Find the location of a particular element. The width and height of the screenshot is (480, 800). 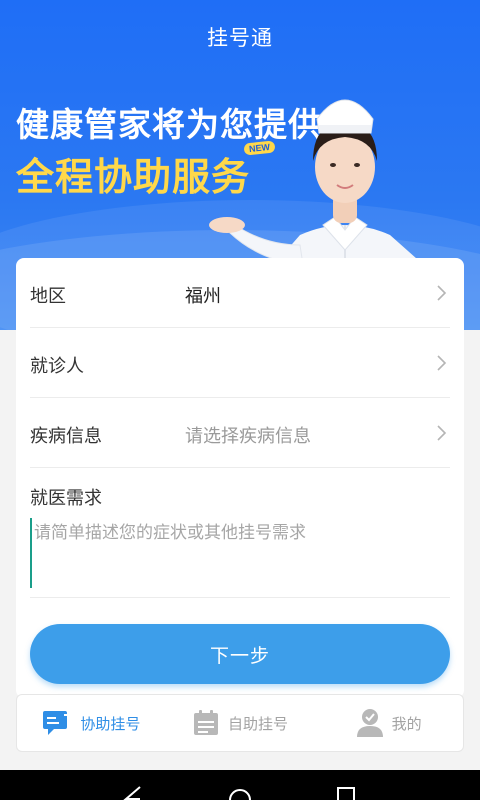

next-step-button: 下一步 is located at coordinates (240, 654).